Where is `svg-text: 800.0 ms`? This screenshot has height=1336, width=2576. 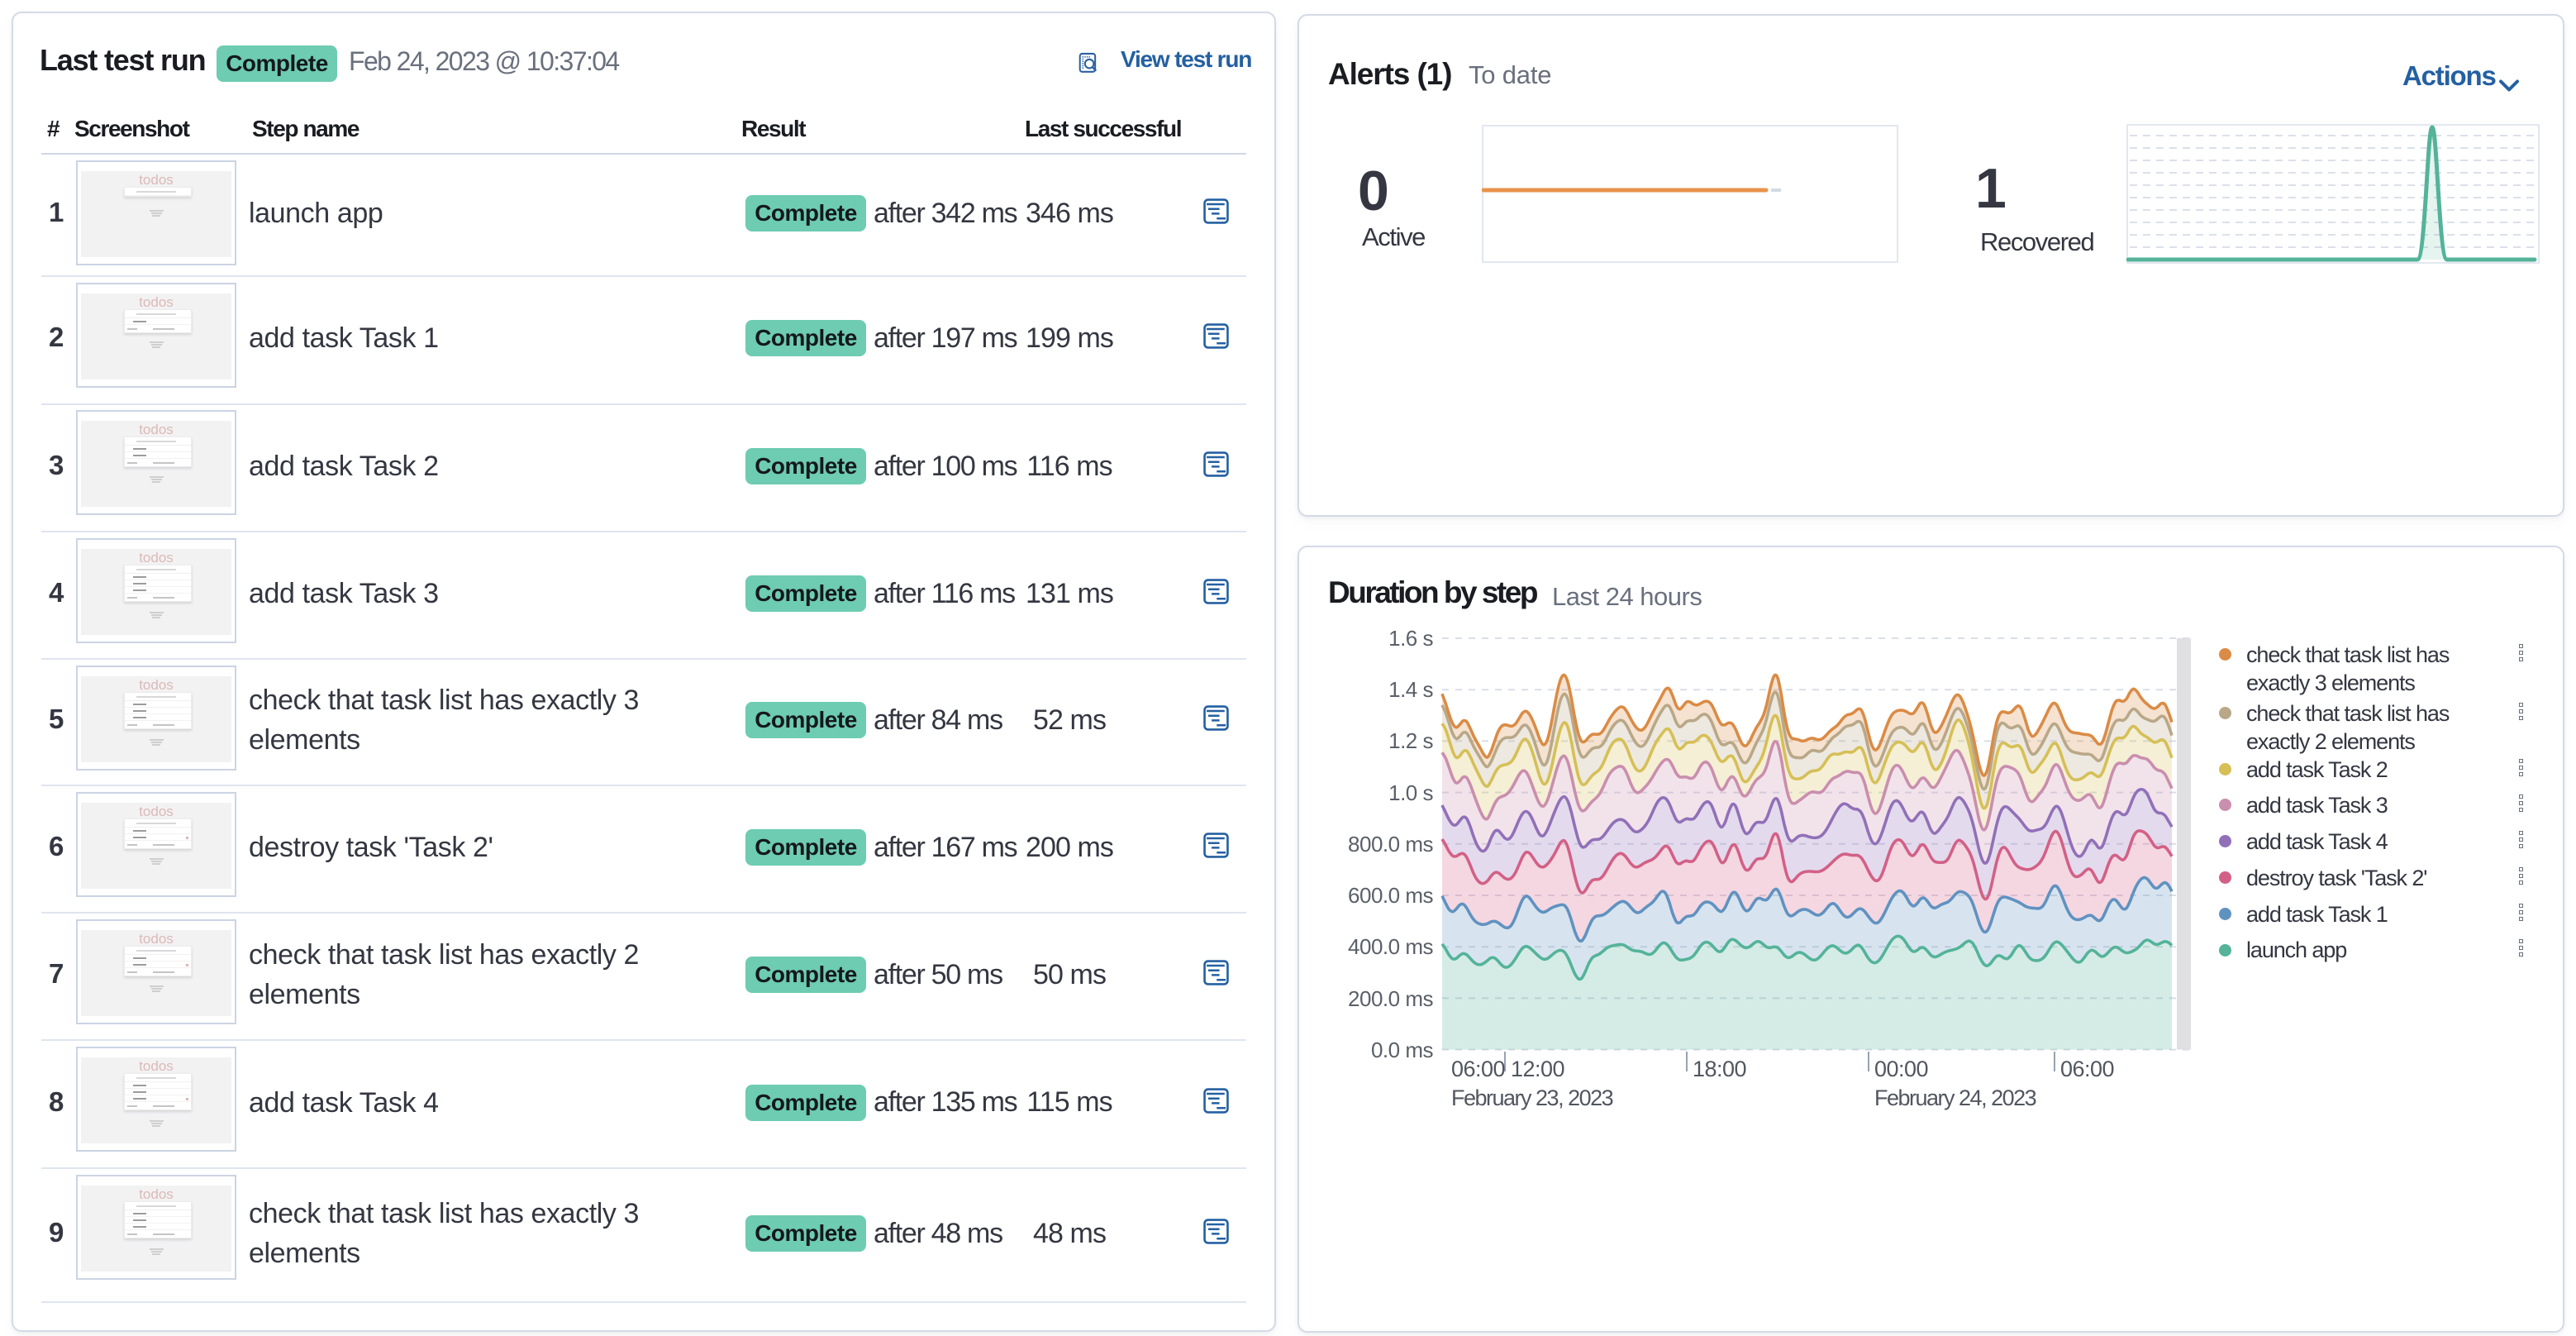
svg-text: 800.0 ms is located at coordinates (1391, 844).